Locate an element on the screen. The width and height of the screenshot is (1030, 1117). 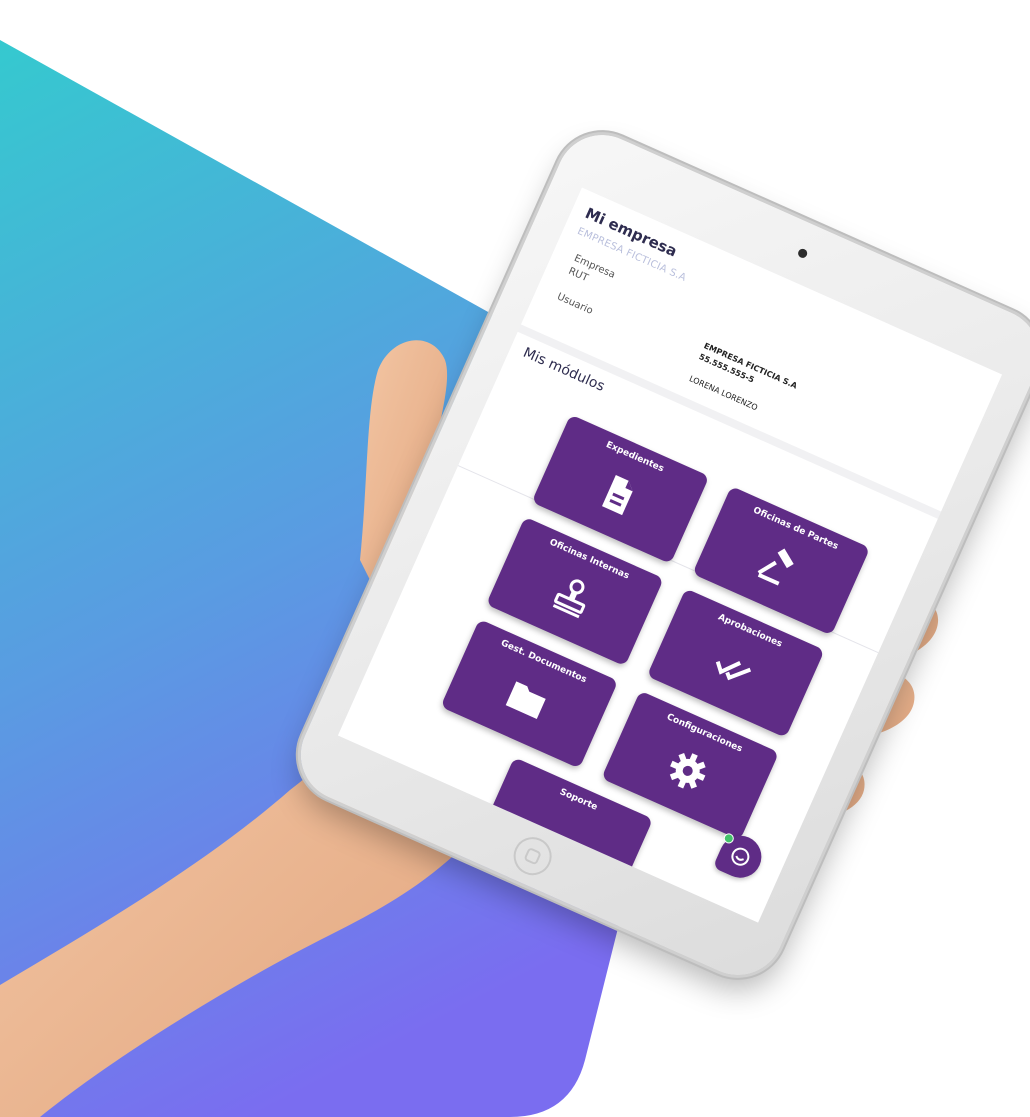
home-button is located at coordinates (532, 856).